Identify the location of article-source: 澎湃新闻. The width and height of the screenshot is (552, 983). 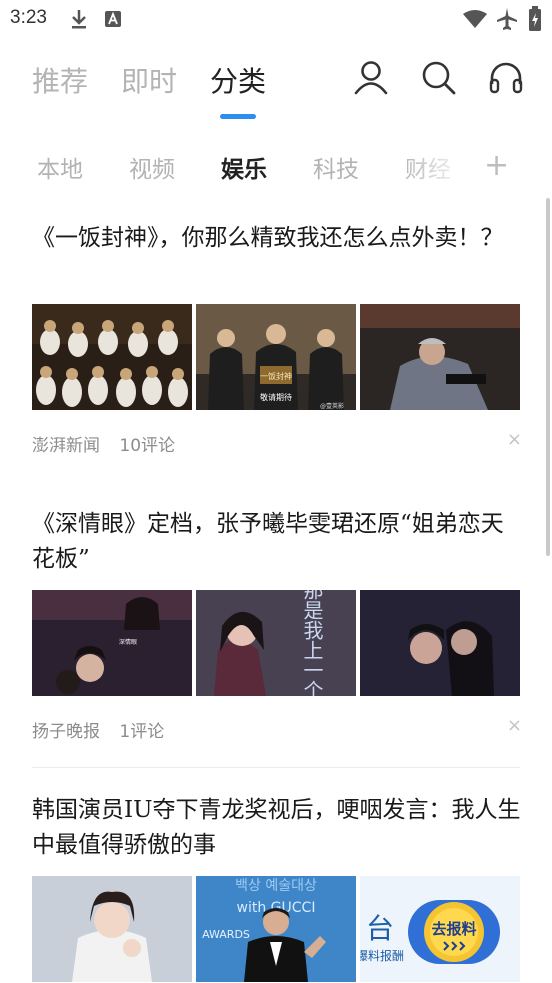
(66, 446).